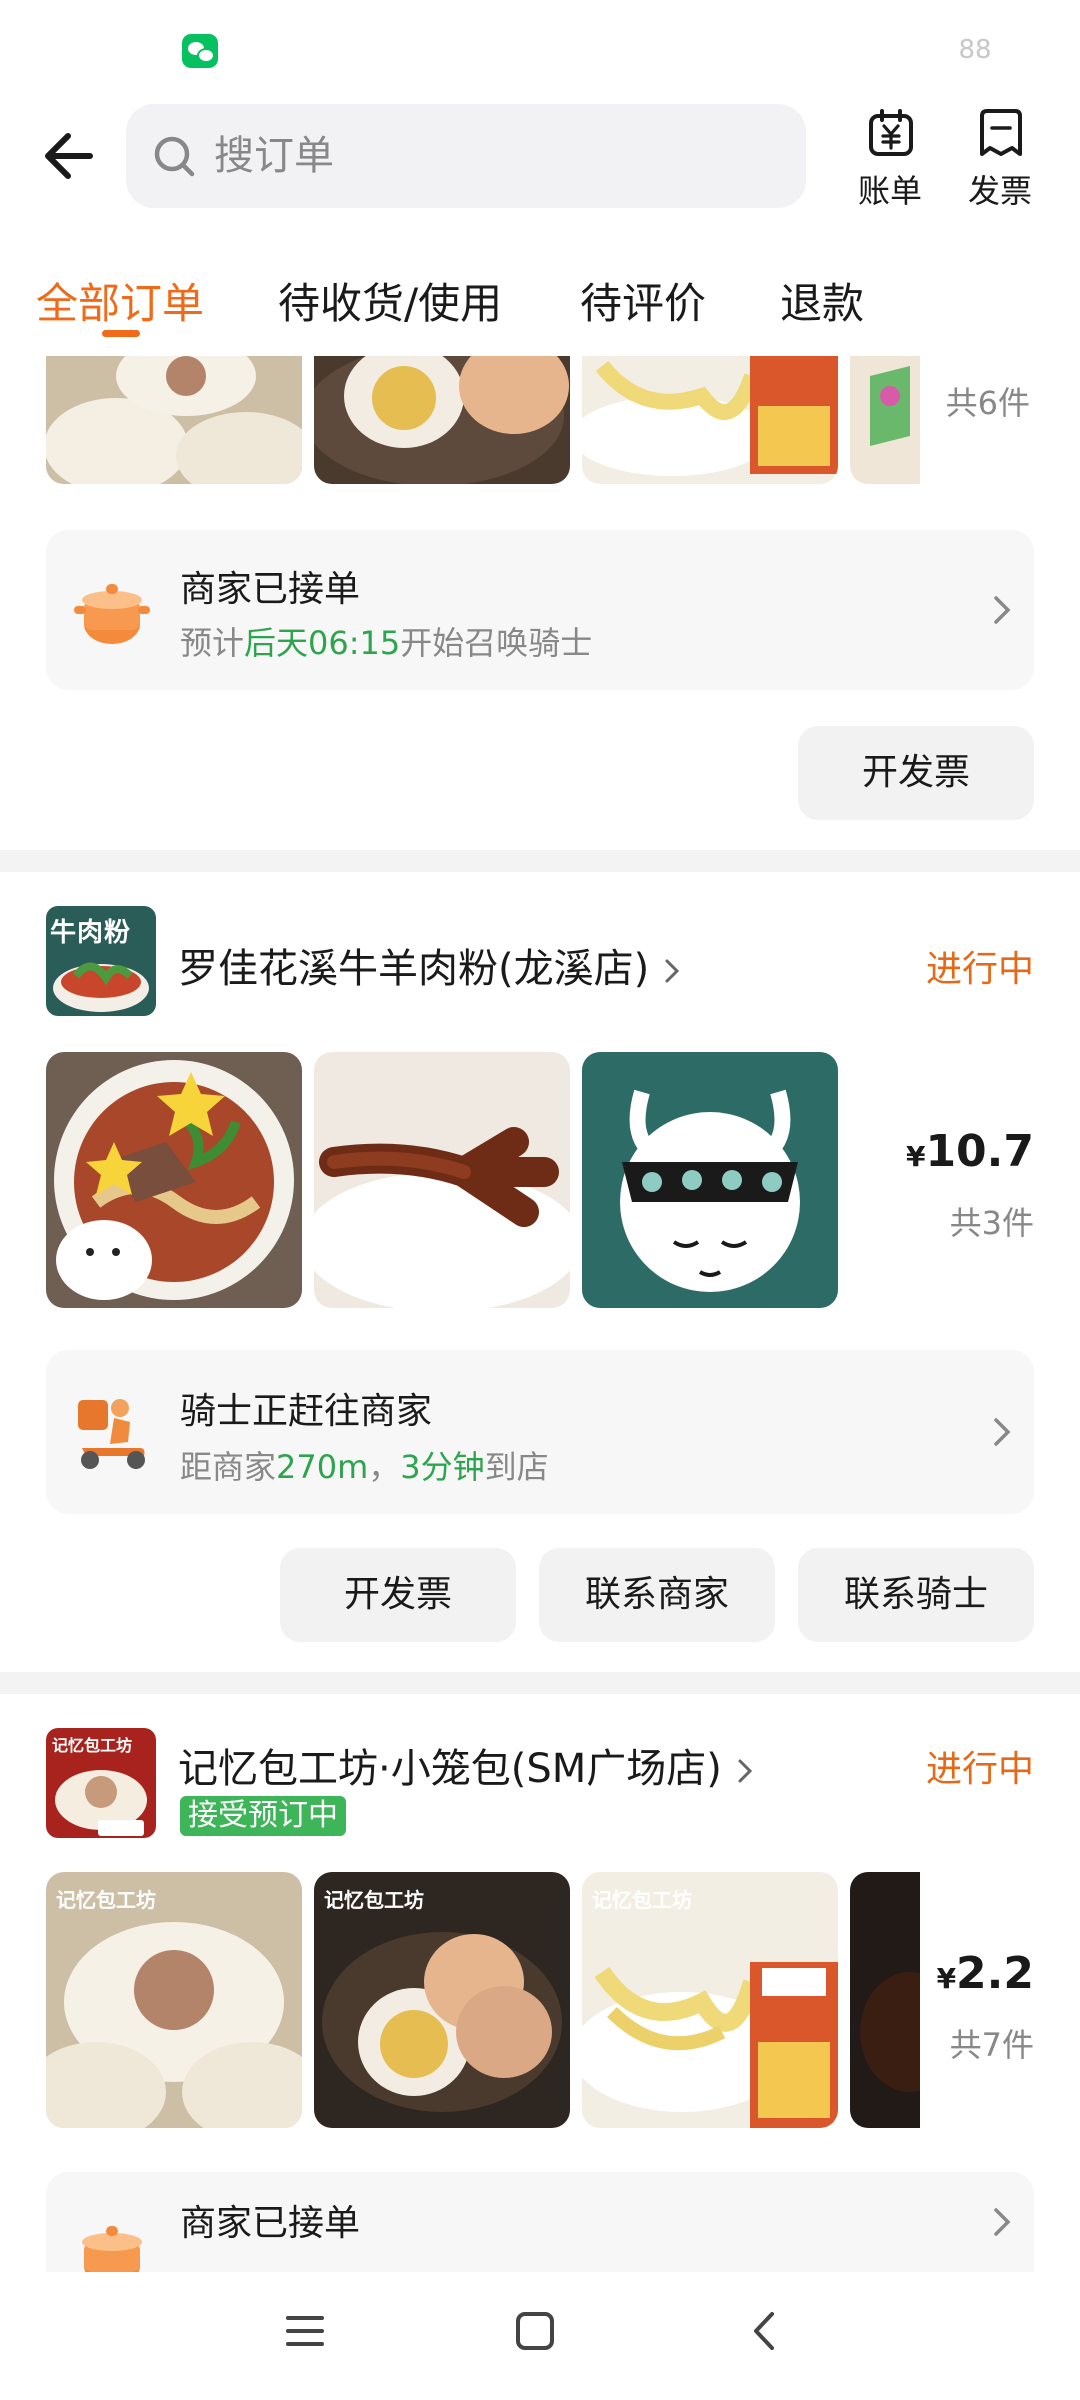 The width and height of the screenshot is (1080, 2400). Describe the element at coordinates (516, 1467) in the screenshot. I see `status-sub-suffix: 到店` at that location.